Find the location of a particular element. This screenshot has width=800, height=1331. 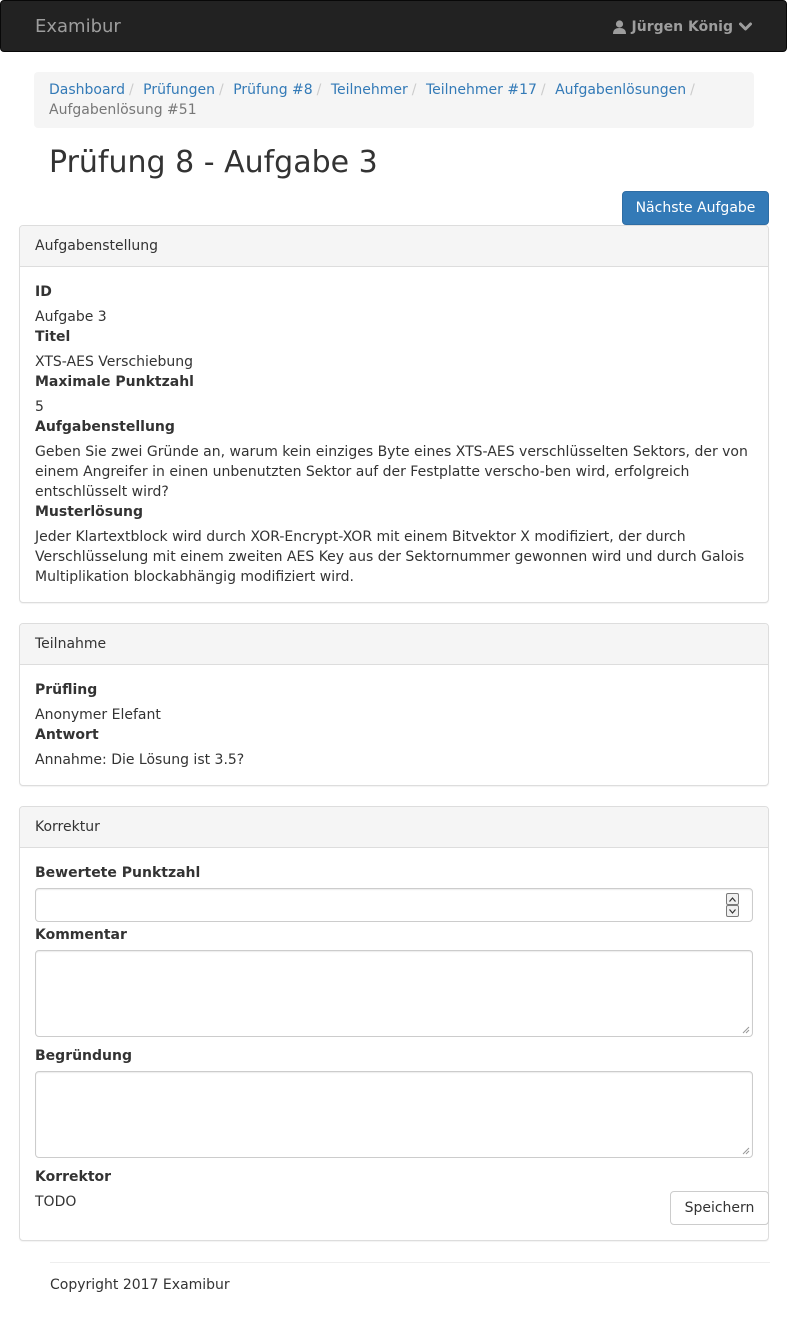

corrector-label: Korrektor is located at coordinates (73, 1177).